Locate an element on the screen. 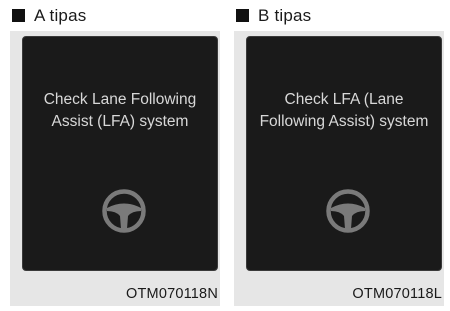  panel-title: B tipas is located at coordinates (285, 15).